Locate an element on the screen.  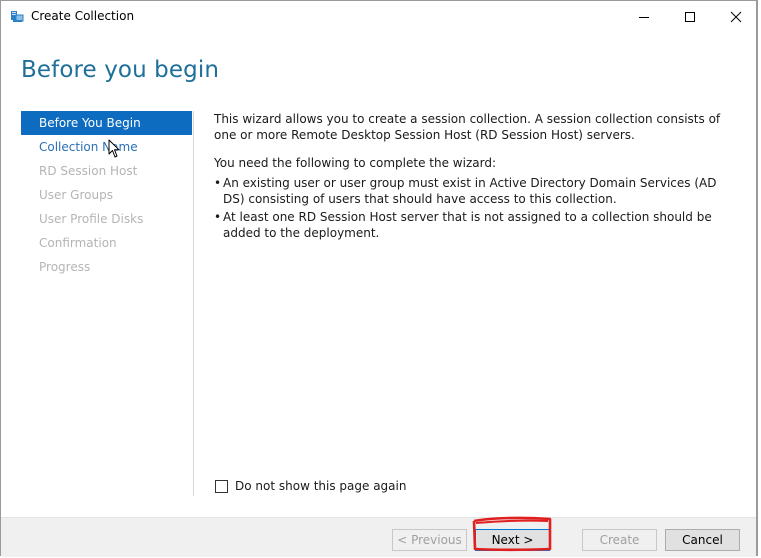
dont-show-again-row: Do not show this page again is located at coordinates (310, 486).